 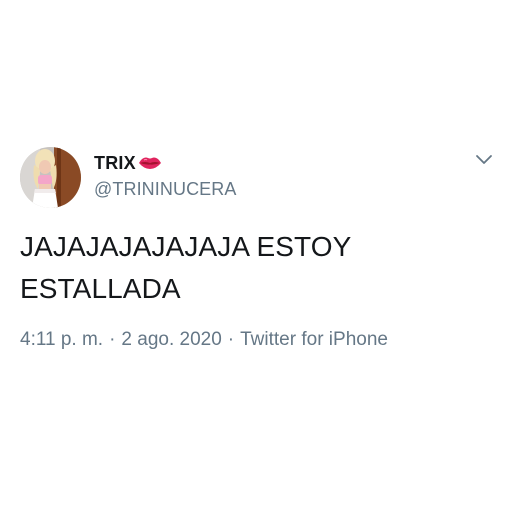 What do you see at coordinates (314, 339) in the screenshot?
I see `tweet-source: Twitter for iPhone` at bounding box center [314, 339].